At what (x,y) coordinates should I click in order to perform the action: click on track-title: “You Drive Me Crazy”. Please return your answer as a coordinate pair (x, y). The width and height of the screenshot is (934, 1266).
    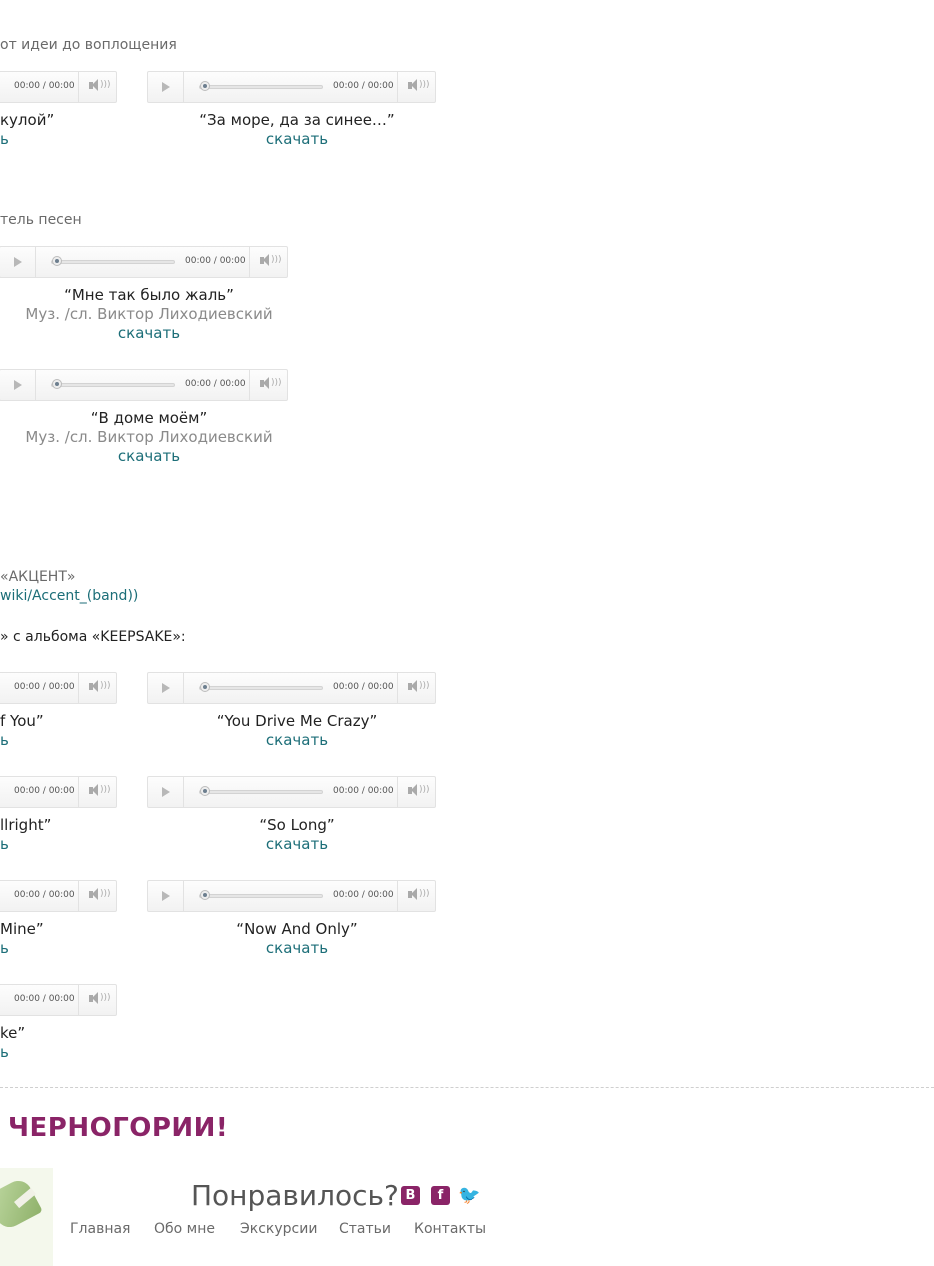
    Looking at the image, I should click on (297, 721).